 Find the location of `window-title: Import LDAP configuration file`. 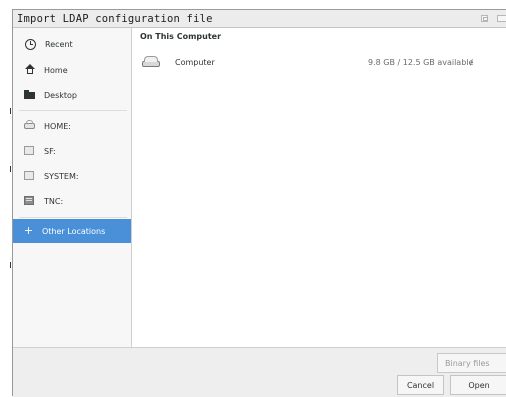

window-title: Import LDAP configuration file is located at coordinates (115, 19).